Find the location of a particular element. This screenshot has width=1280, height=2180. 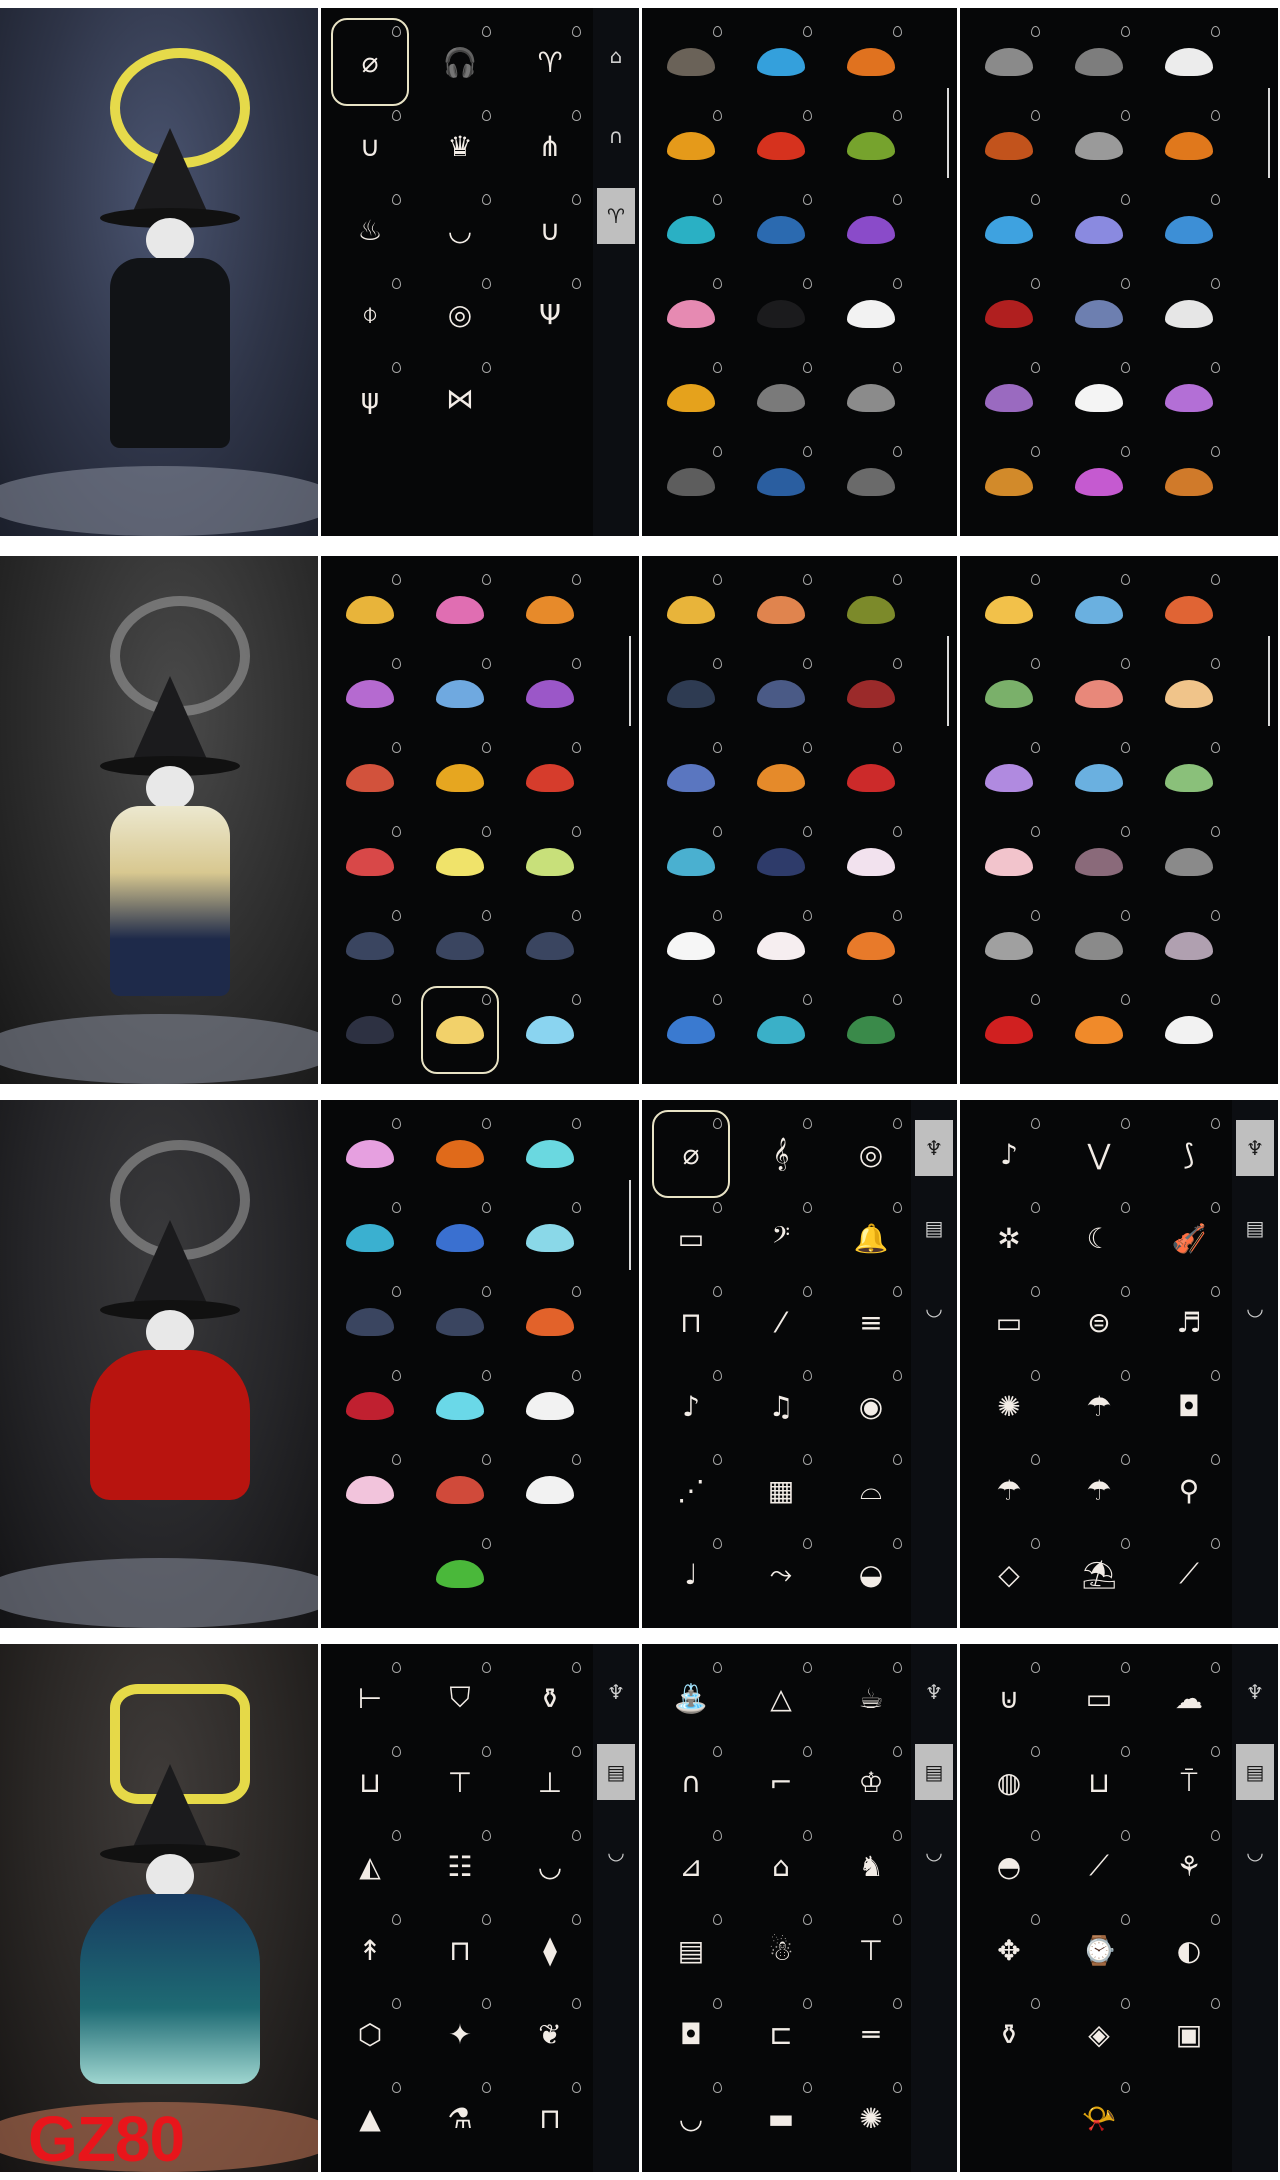

hairpin-icon: ∩ is located at coordinates (616, 136).